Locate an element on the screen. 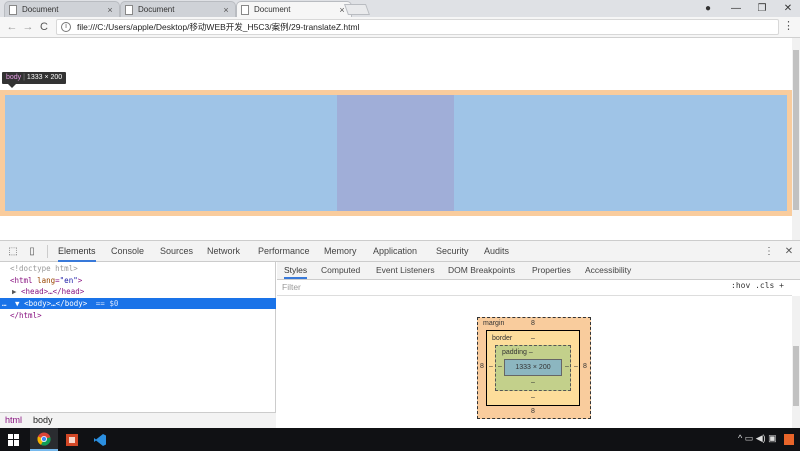 The height and width of the screenshot is (451, 800). inspect-icon: ⬚ is located at coordinates (13, 251).